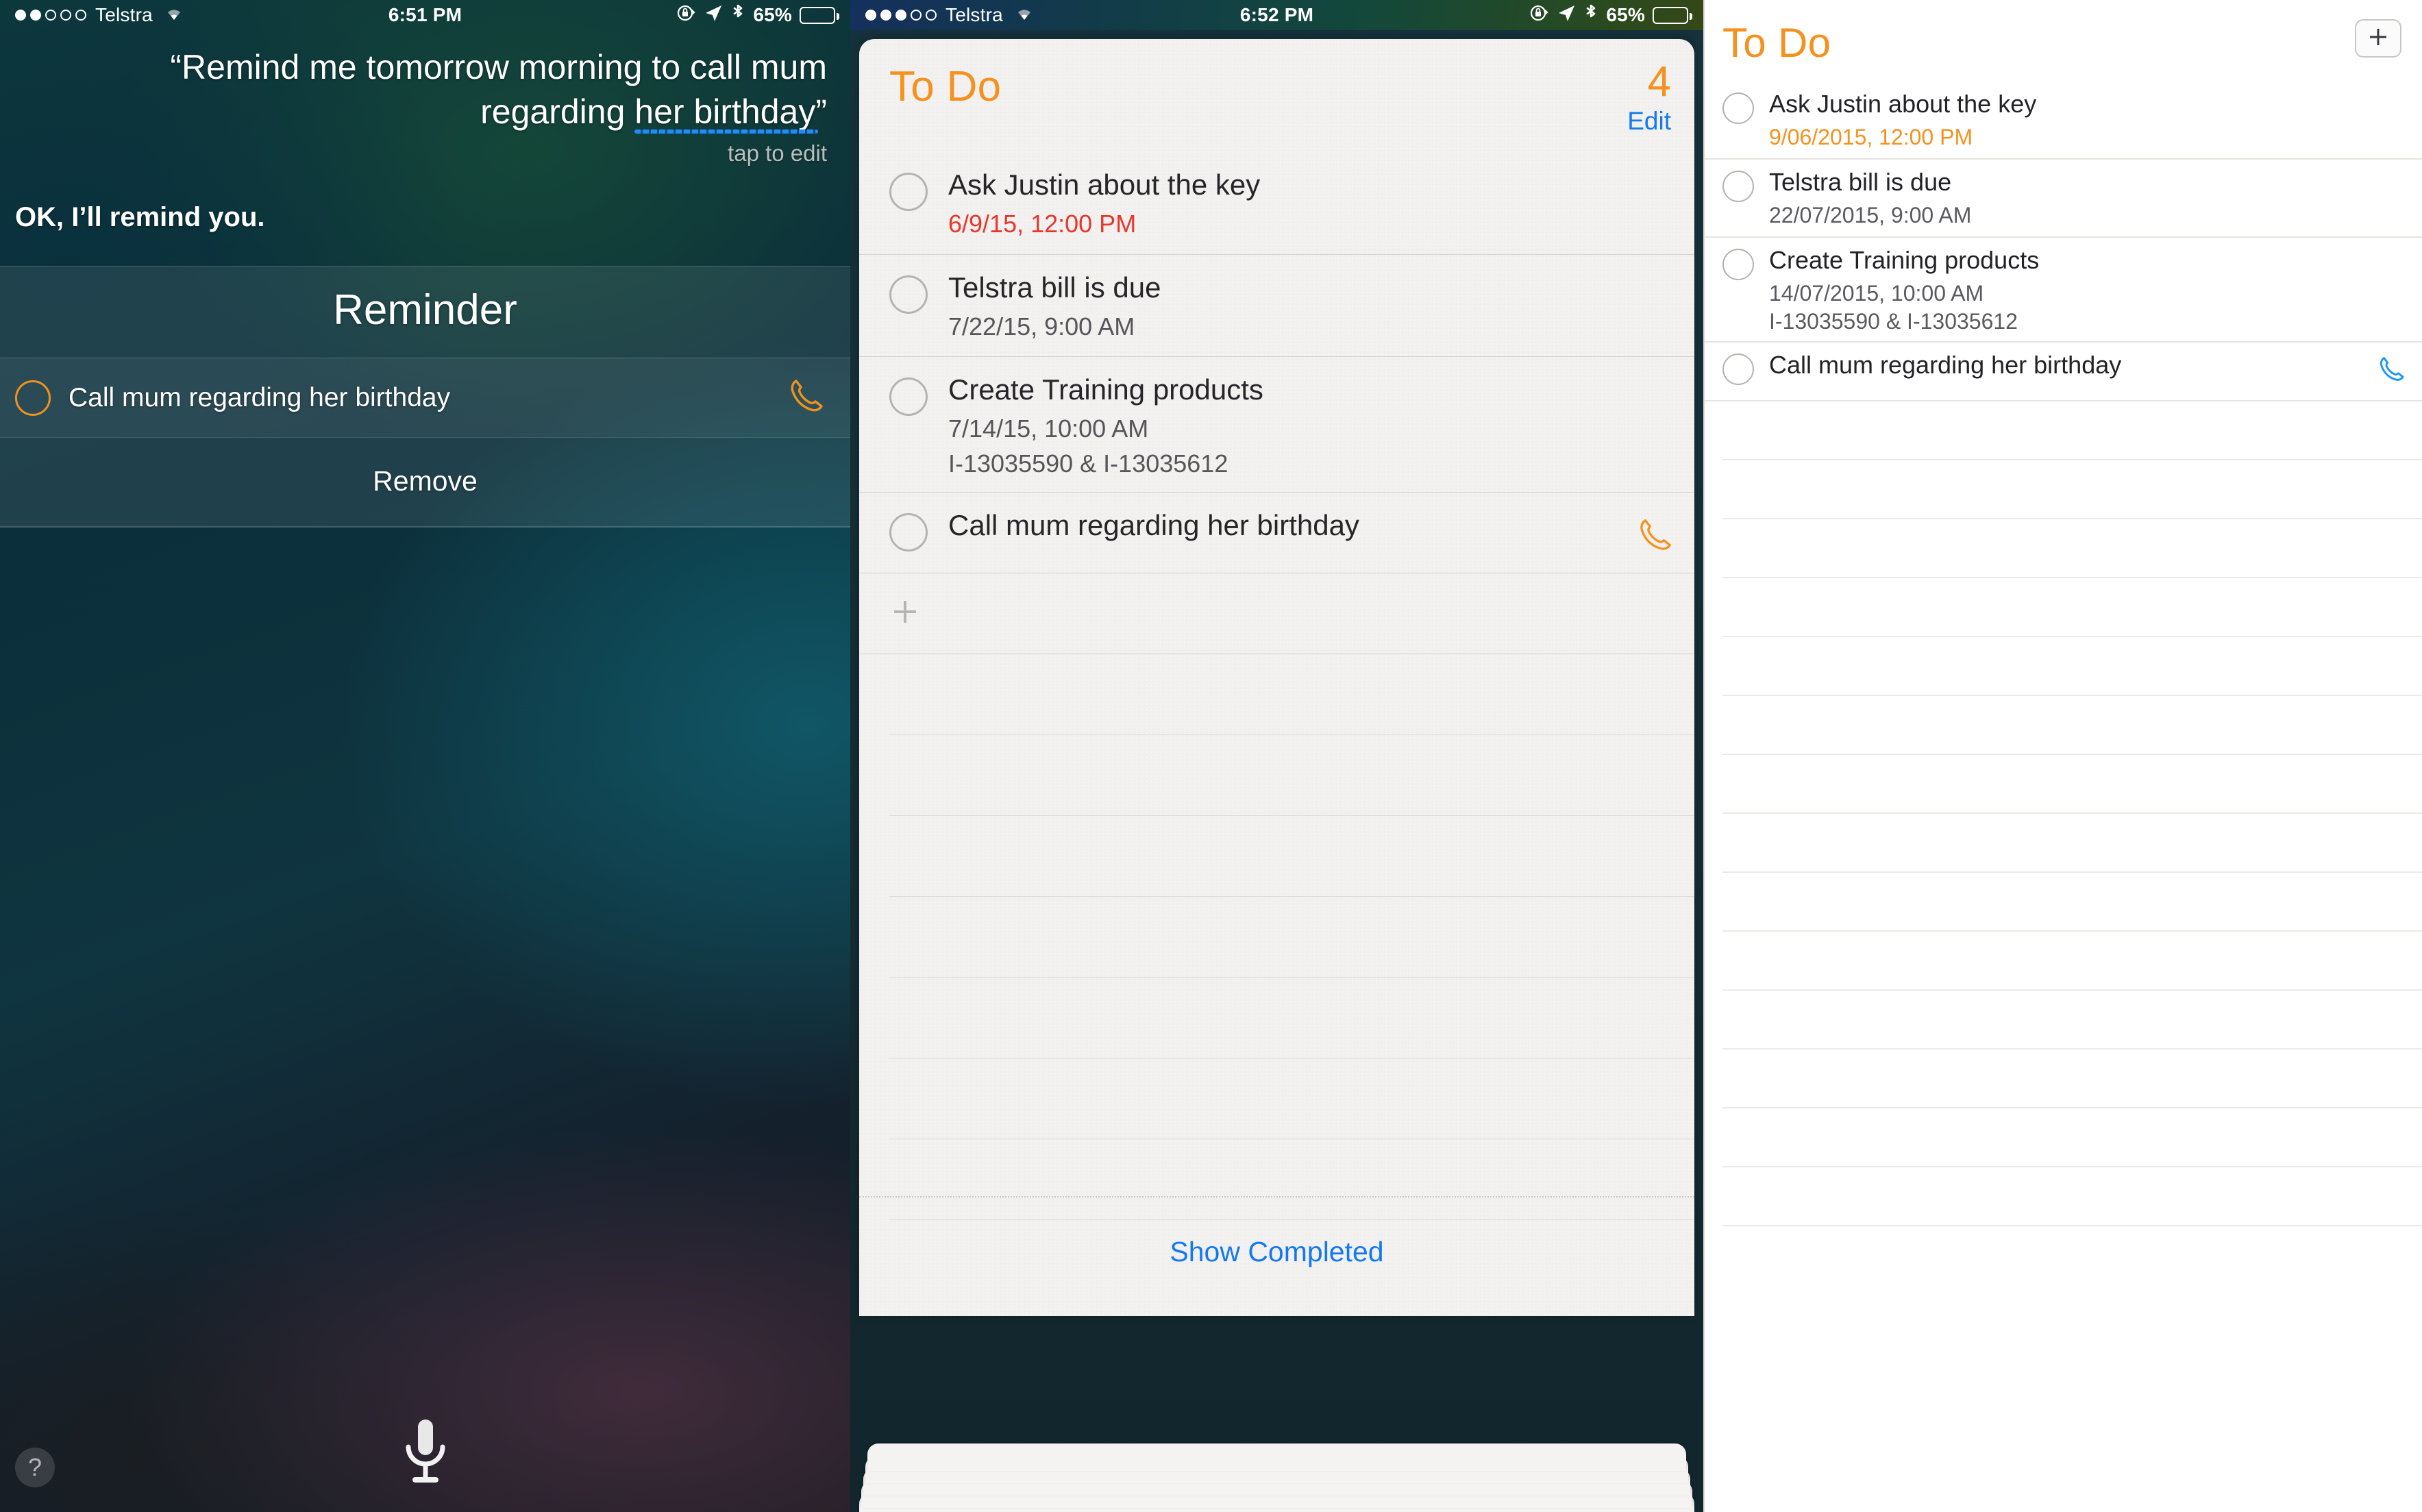 The width and height of the screenshot is (2422, 1512). I want to click on plain-row-body: Telstra bill is due 22/07/2015, 9:00 AM, so click(2088, 198).